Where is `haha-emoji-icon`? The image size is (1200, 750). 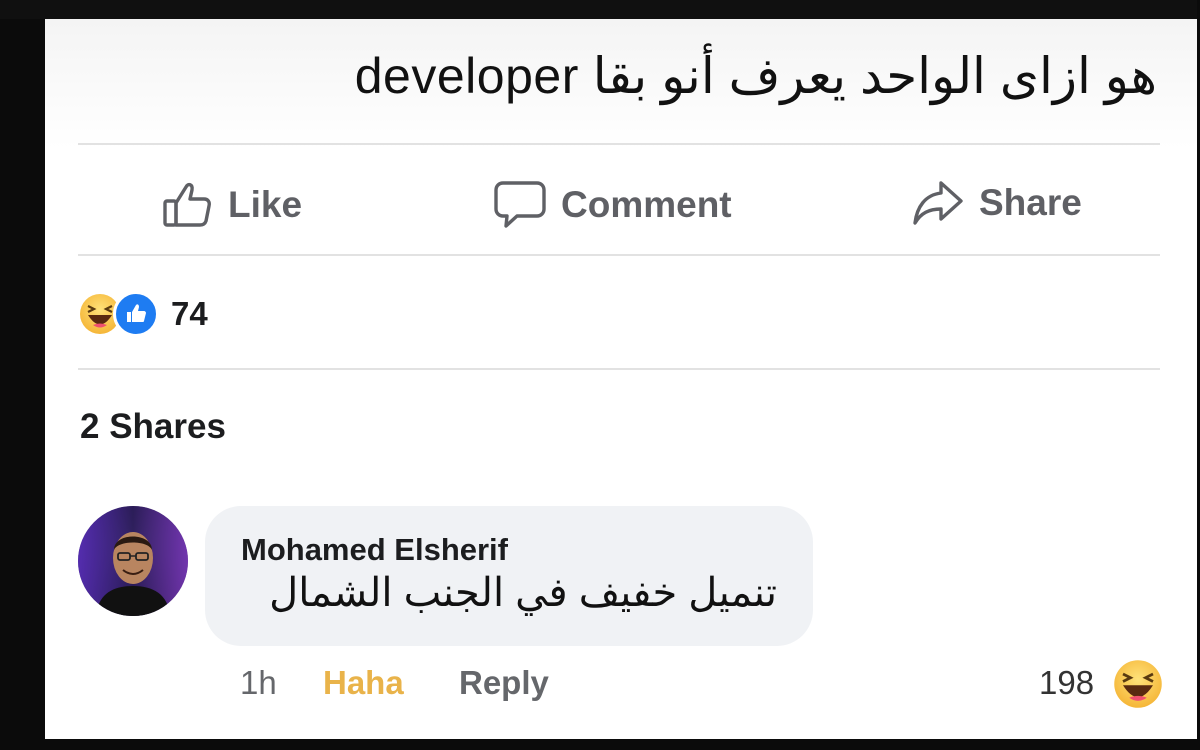 haha-emoji-icon is located at coordinates (1138, 684).